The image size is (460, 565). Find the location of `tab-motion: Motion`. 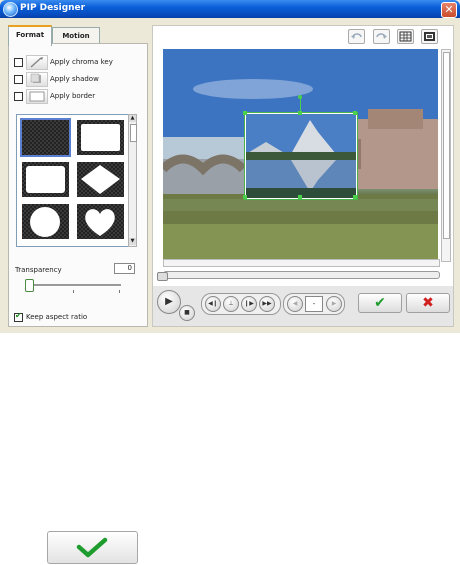

tab-motion: Motion is located at coordinates (76, 35).